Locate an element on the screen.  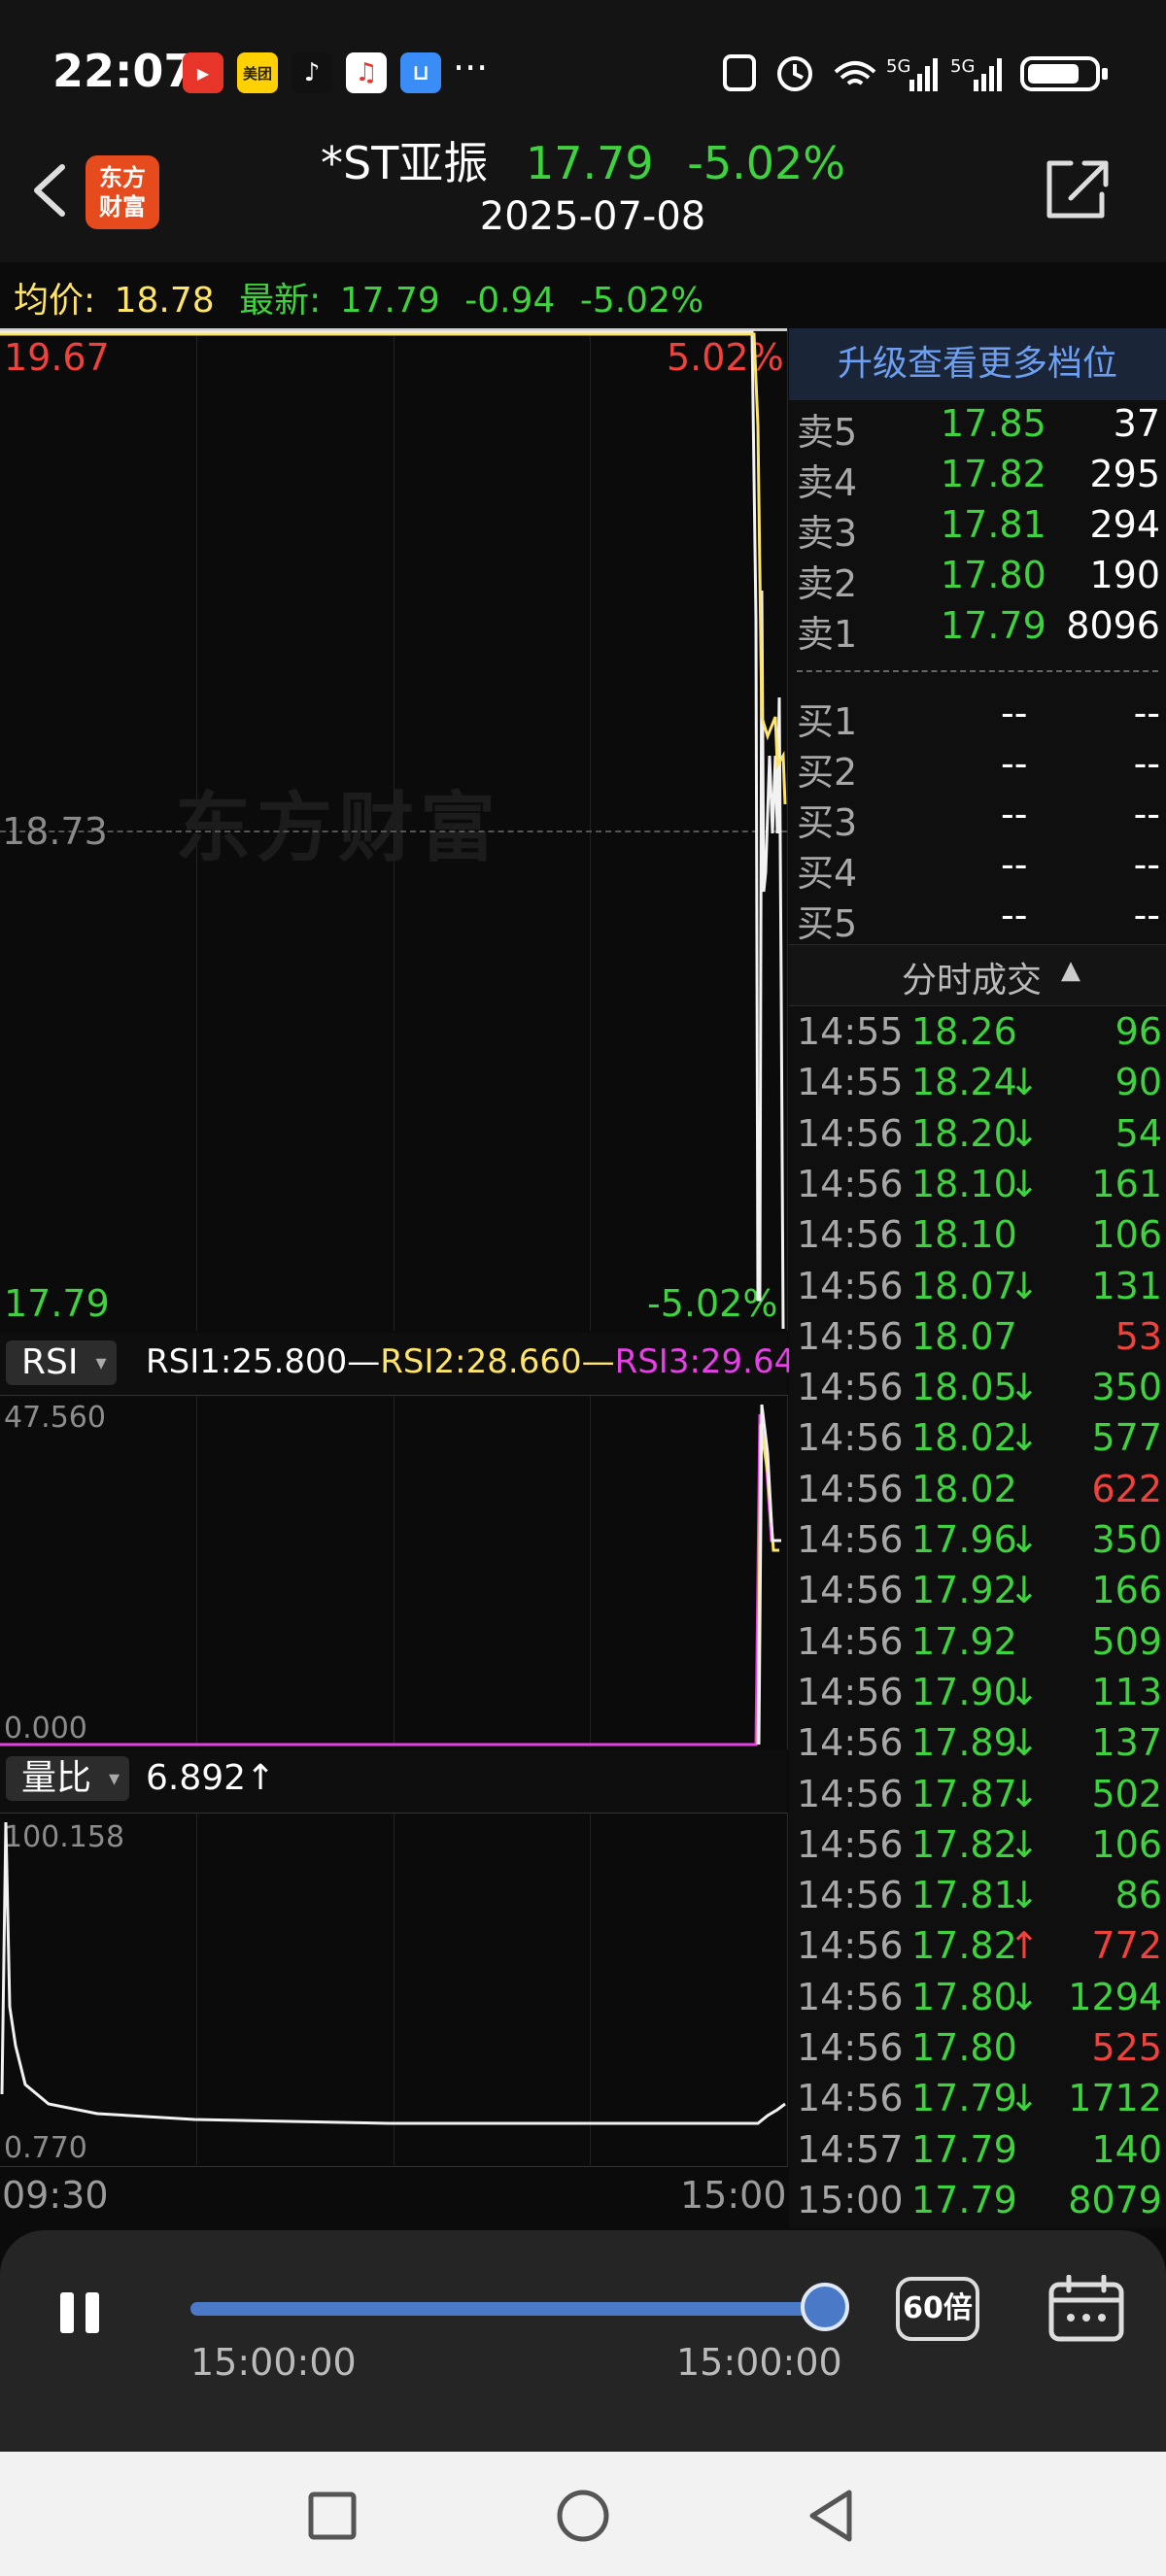
bid-volume: -- is located at coordinates (1146, 915).